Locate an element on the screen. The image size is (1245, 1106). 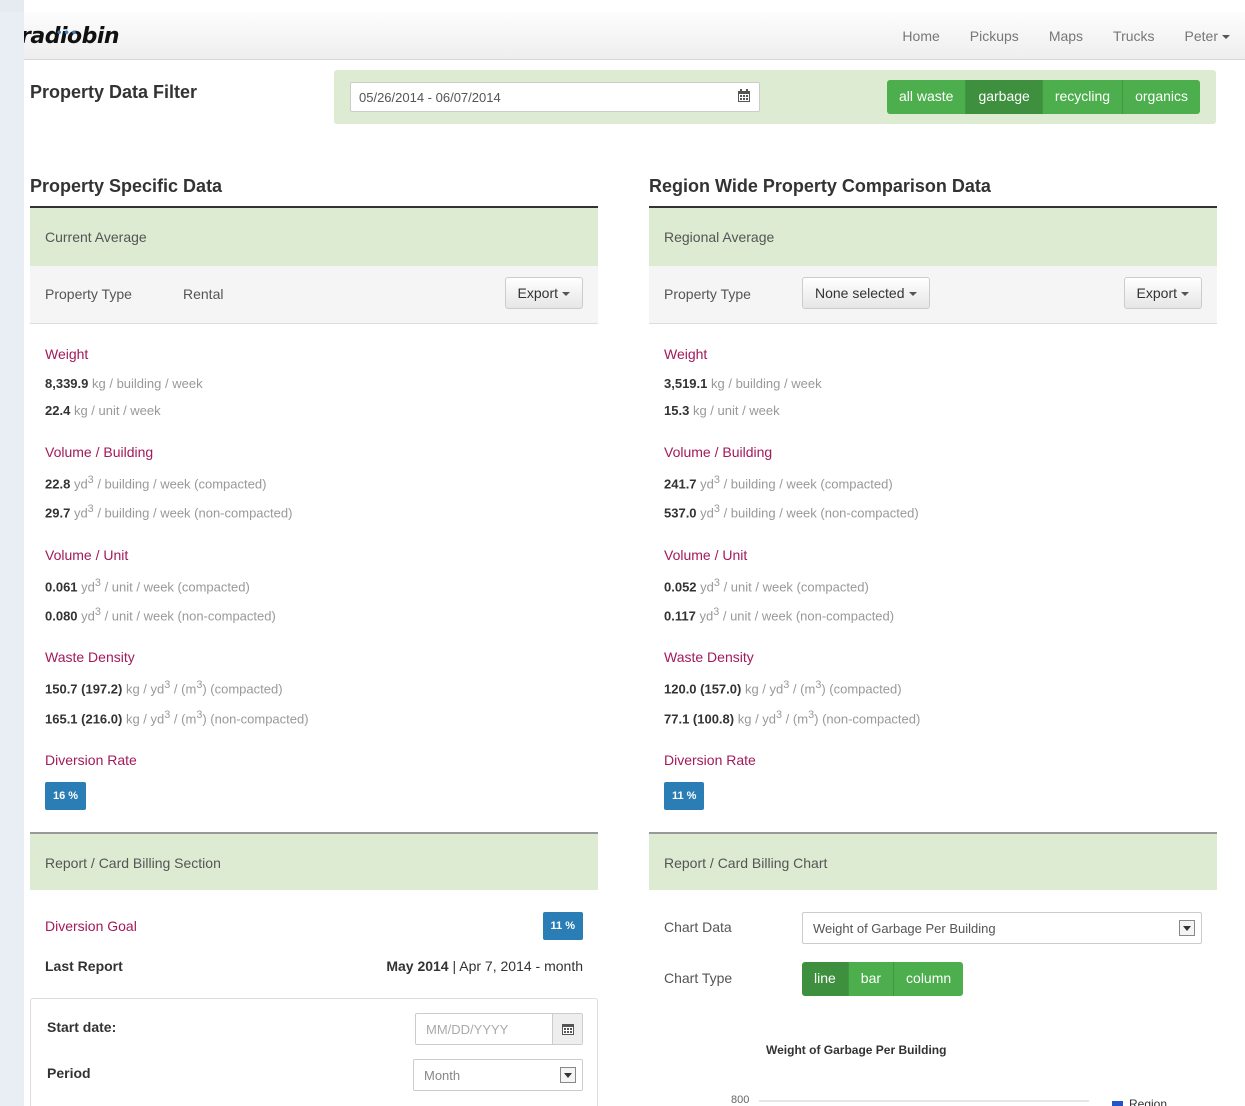
waste-garbage-button: garbage is located at coordinates (1004, 97).